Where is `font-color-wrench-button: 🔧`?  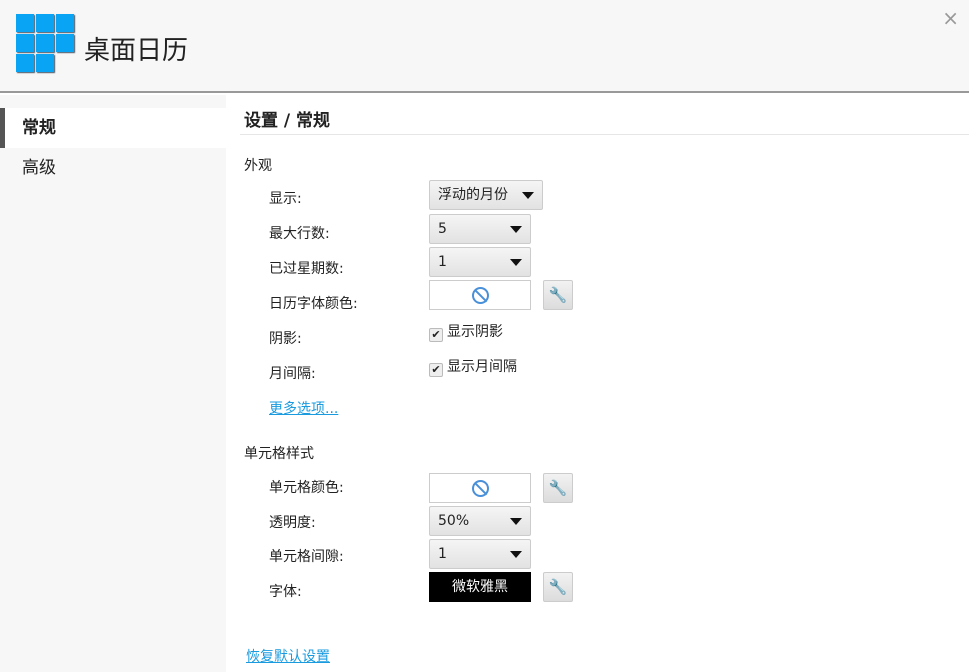 font-color-wrench-button: 🔧 is located at coordinates (558, 295).